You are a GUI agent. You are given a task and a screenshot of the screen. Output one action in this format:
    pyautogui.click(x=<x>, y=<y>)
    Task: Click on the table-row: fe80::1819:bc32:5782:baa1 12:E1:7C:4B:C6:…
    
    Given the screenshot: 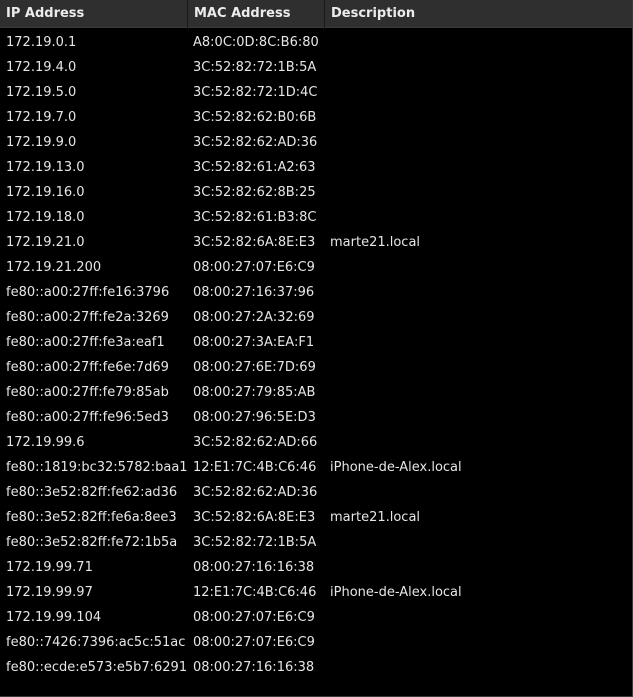 What is the action you would take?
    pyautogui.click(x=316, y=467)
    